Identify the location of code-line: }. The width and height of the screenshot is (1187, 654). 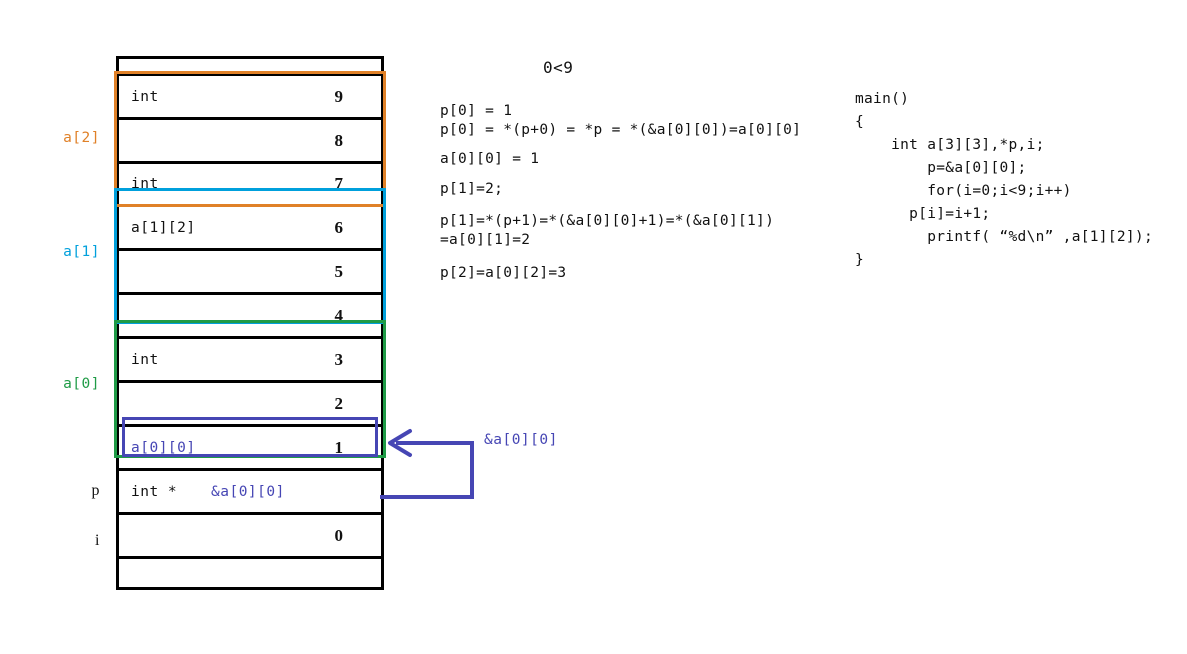
(860, 260).